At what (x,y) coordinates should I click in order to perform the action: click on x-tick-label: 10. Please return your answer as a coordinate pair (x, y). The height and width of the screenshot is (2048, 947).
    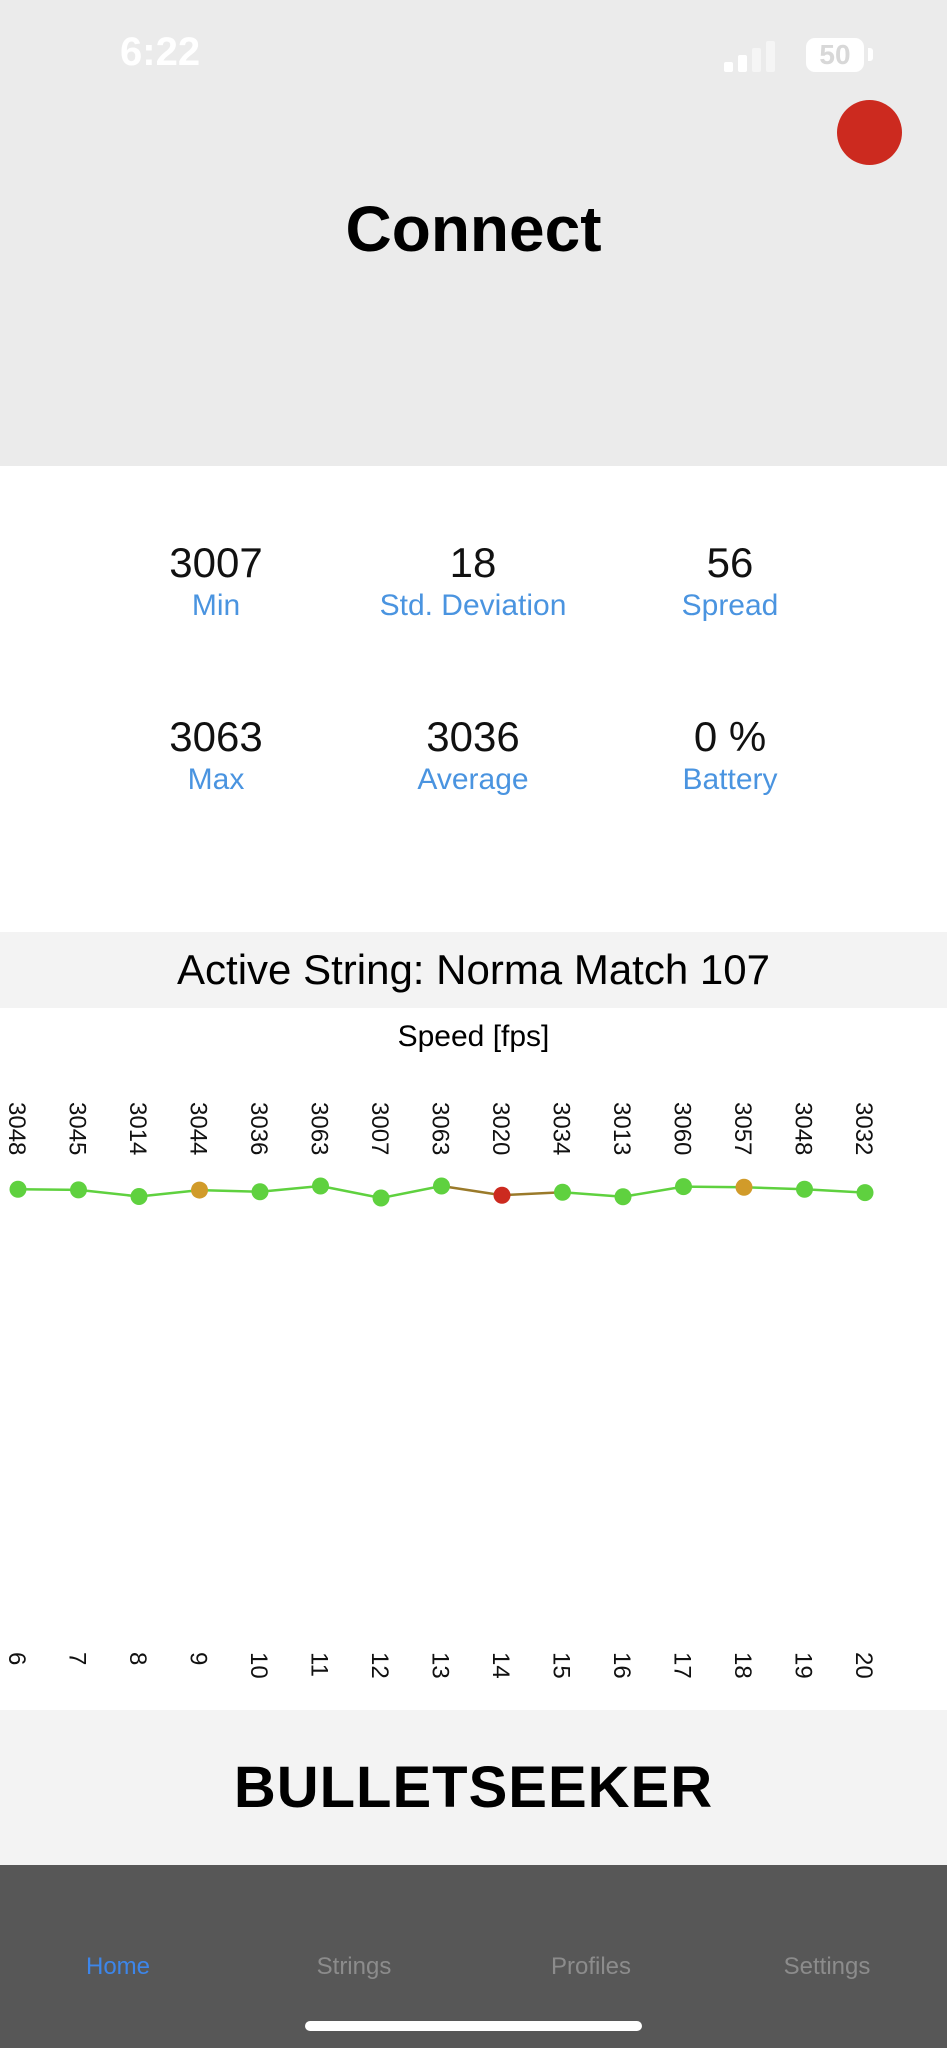
    Looking at the image, I should click on (258, 1665).